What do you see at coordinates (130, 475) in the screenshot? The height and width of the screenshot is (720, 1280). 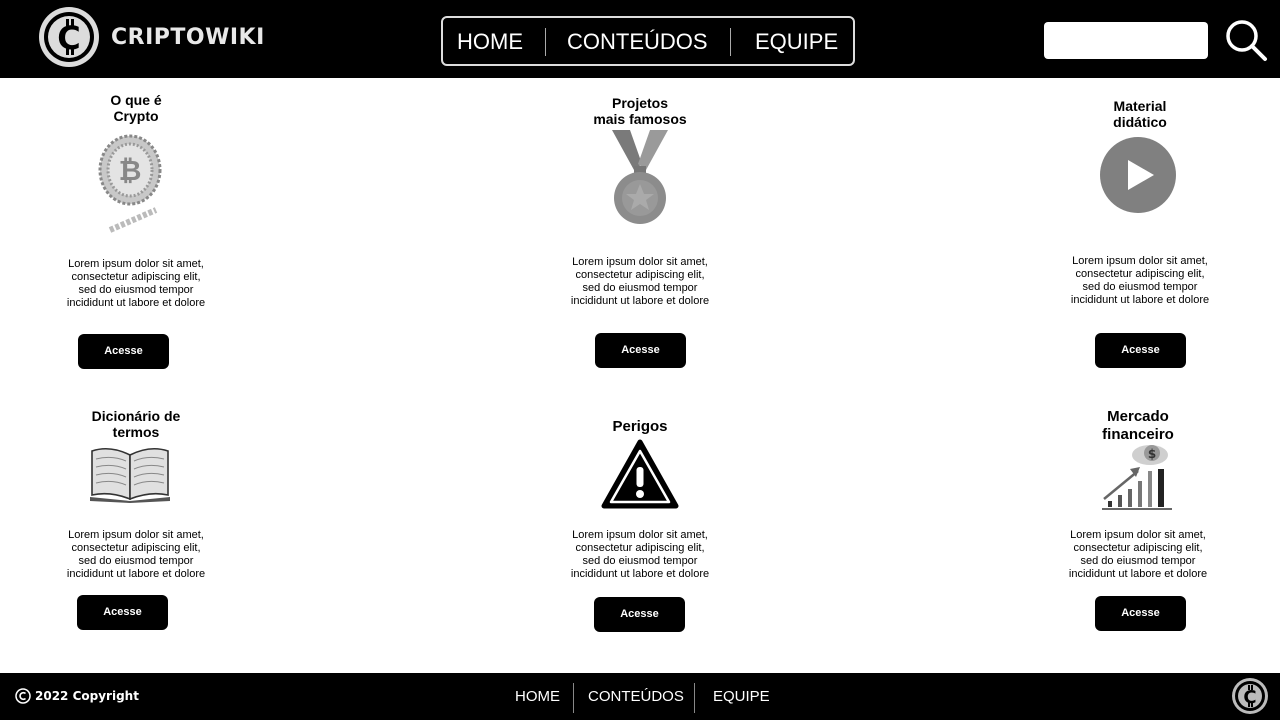 I see `book-icon` at bounding box center [130, 475].